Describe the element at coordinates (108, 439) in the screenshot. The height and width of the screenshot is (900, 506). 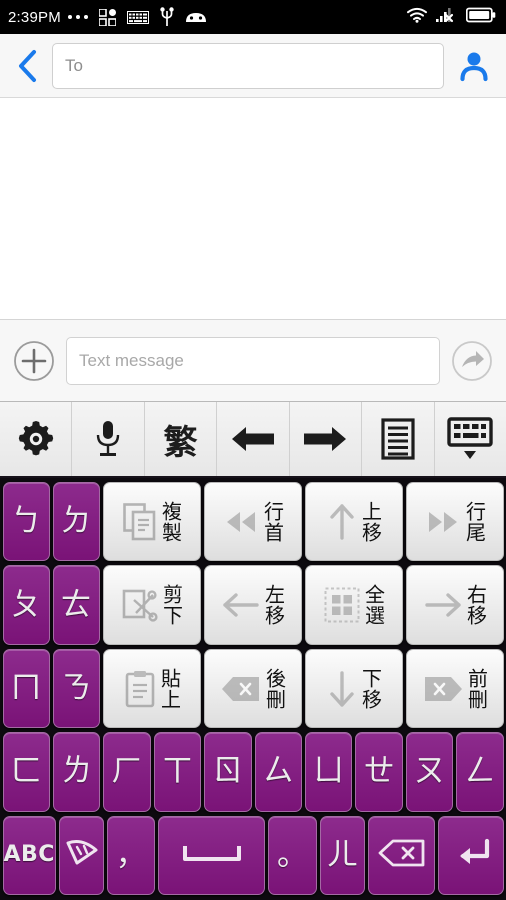
I see `voice-input-button` at that location.